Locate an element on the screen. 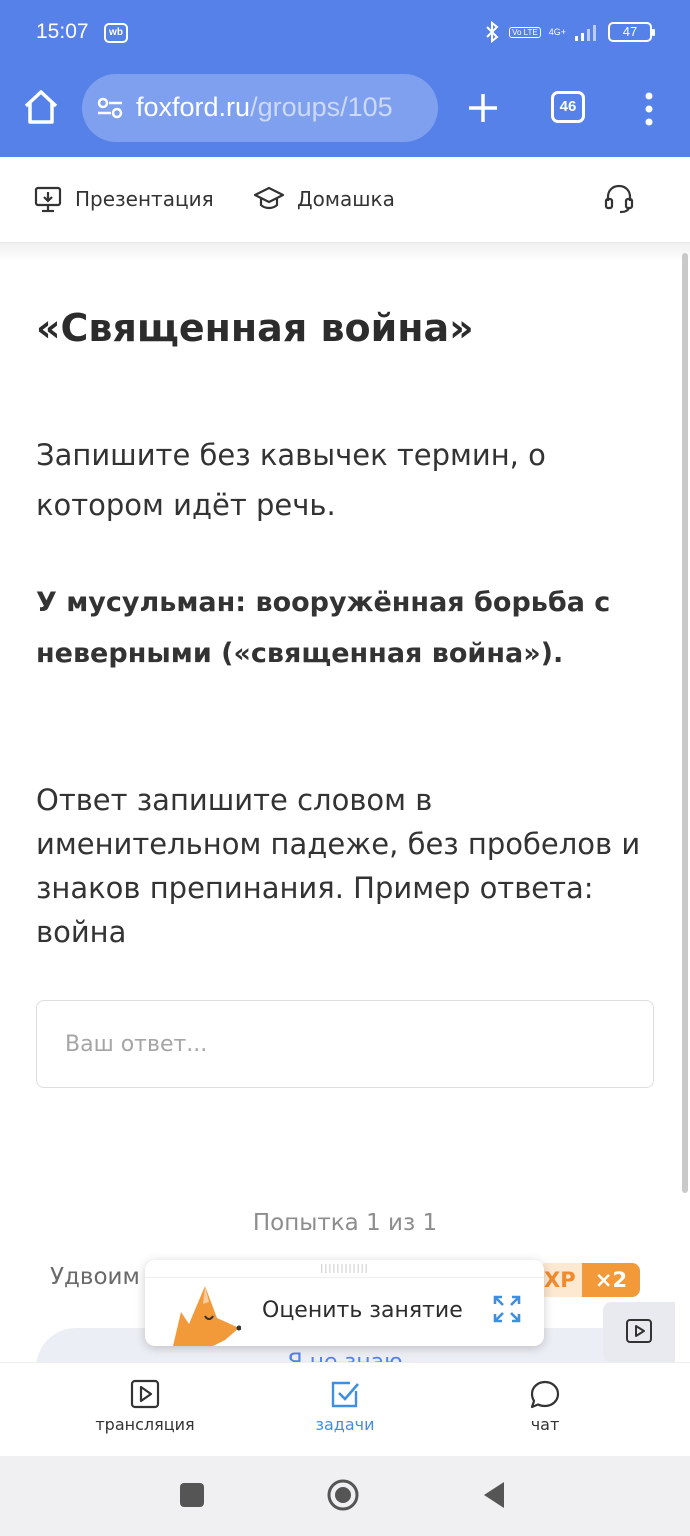 The height and width of the screenshot is (1536, 690). drag-handle: |||||||||||| is located at coordinates (344, 1269).